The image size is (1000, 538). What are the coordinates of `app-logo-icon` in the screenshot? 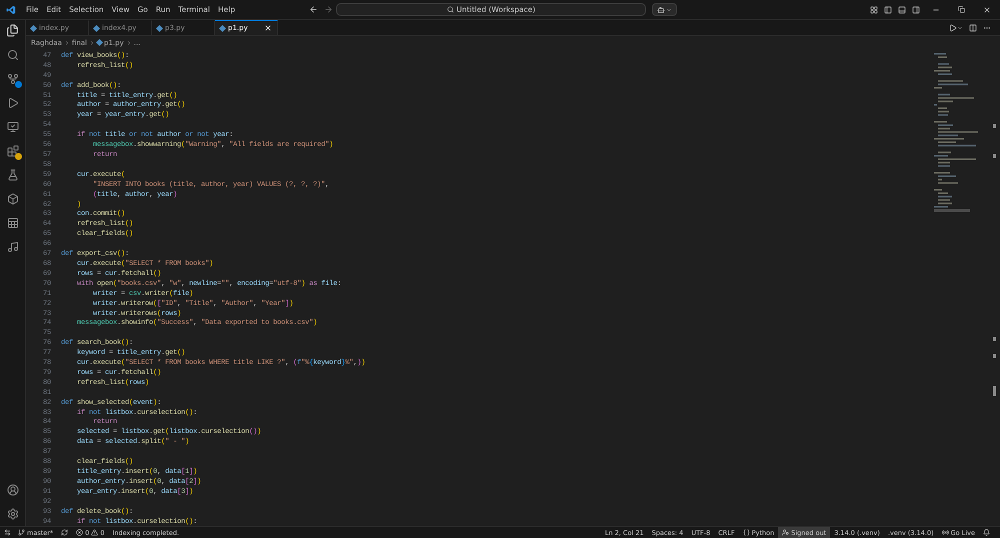 It's located at (11, 9).